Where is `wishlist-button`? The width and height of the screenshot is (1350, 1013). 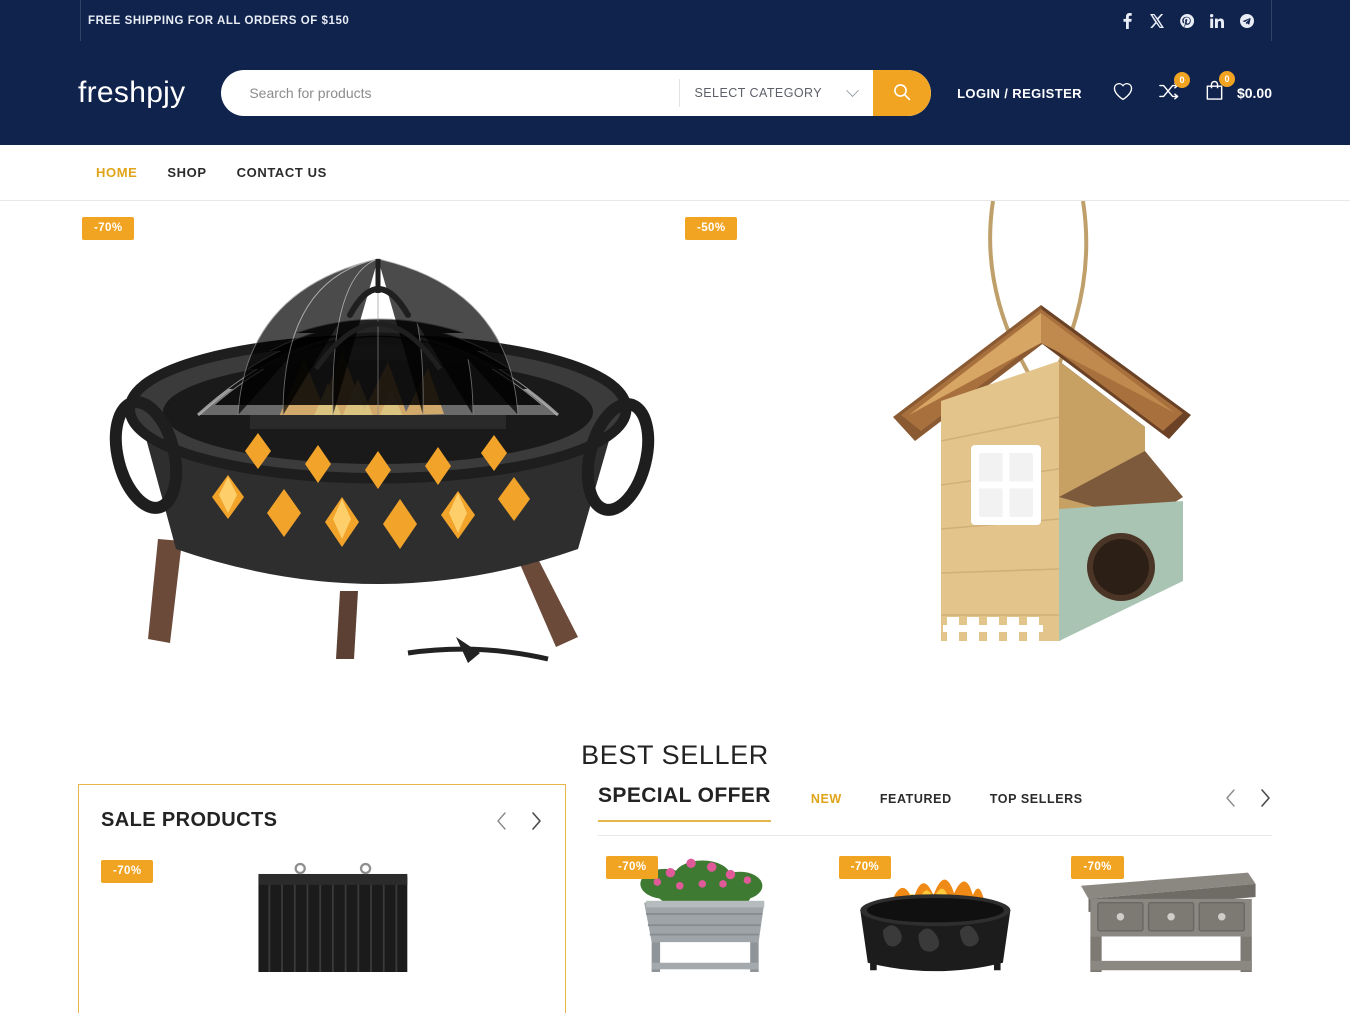 wishlist-button is located at coordinates (1123, 93).